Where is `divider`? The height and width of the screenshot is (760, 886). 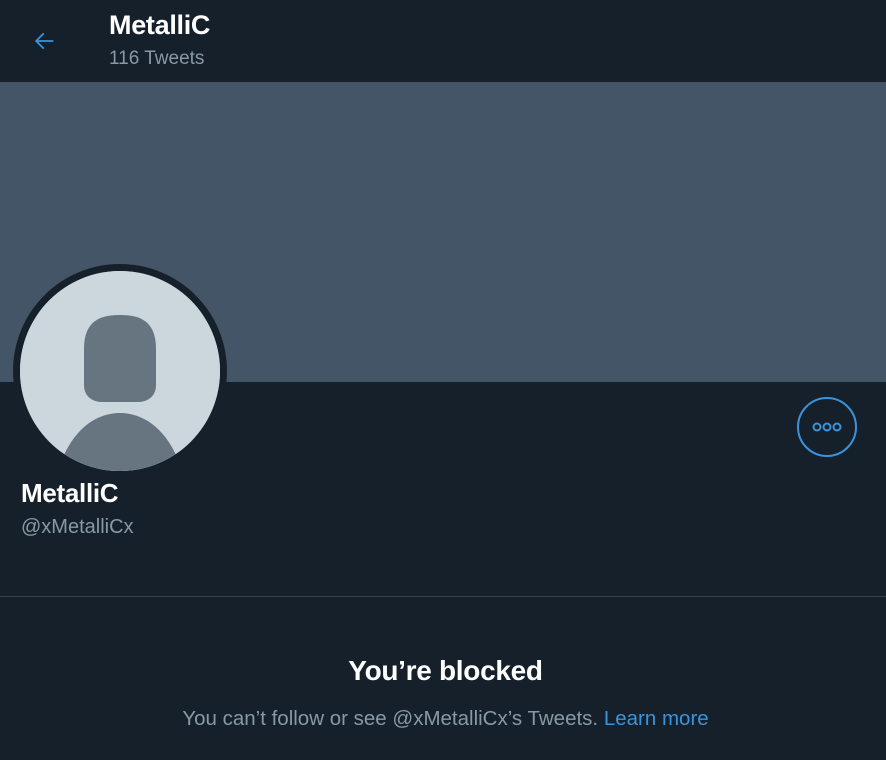
divider is located at coordinates (443, 596).